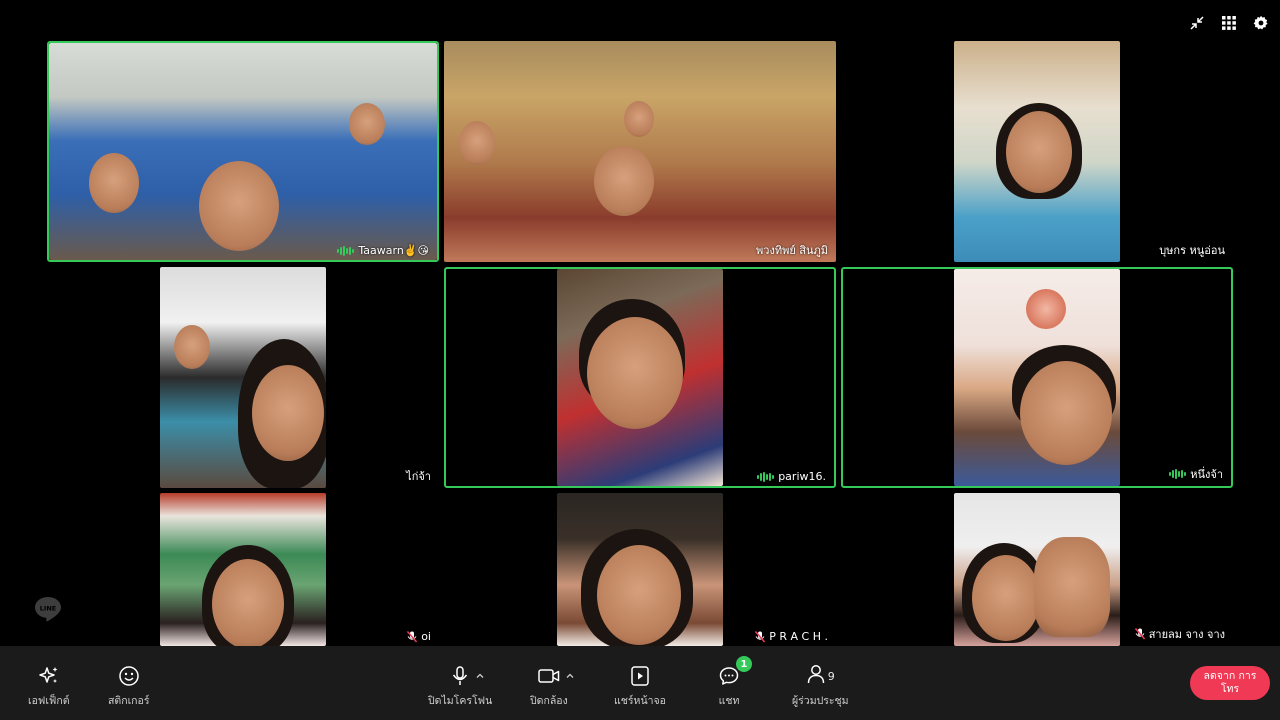  What do you see at coordinates (393, 250) in the screenshot?
I see `participant-name: Taawarn✌️😘` at bounding box center [393, 250].